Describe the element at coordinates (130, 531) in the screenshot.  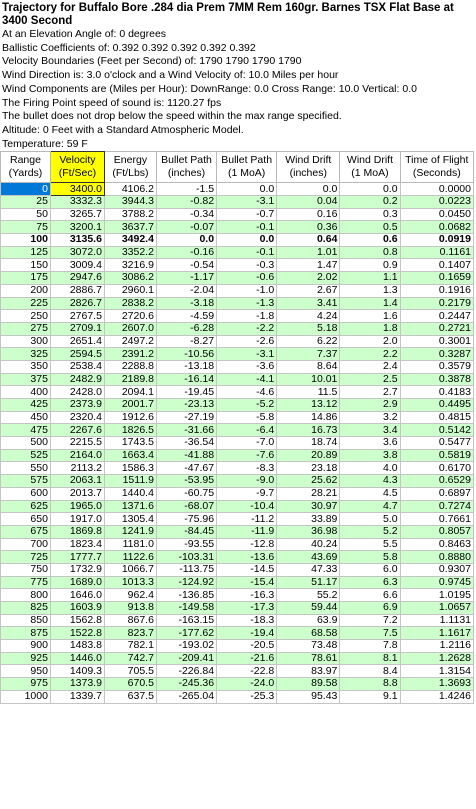
I see `energy-cell: 1241.9` at that location.